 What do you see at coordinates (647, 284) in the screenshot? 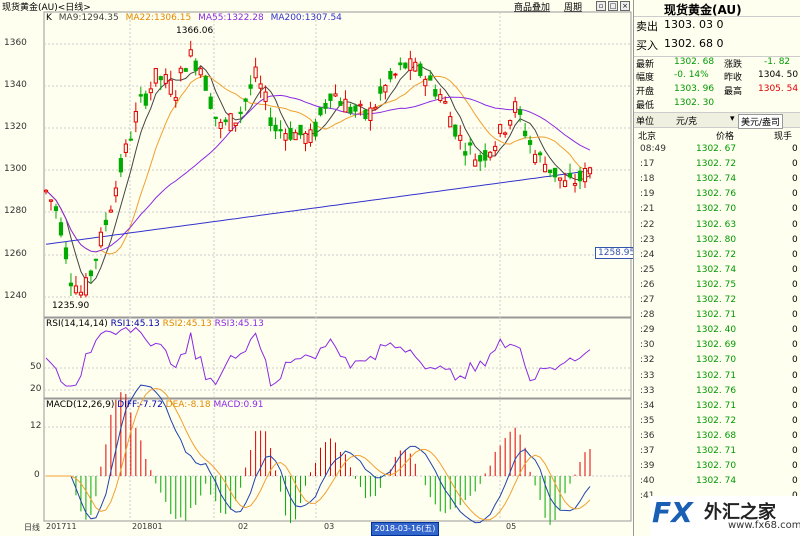
I see `tick-time: :26` at bounding box center [647, 284].